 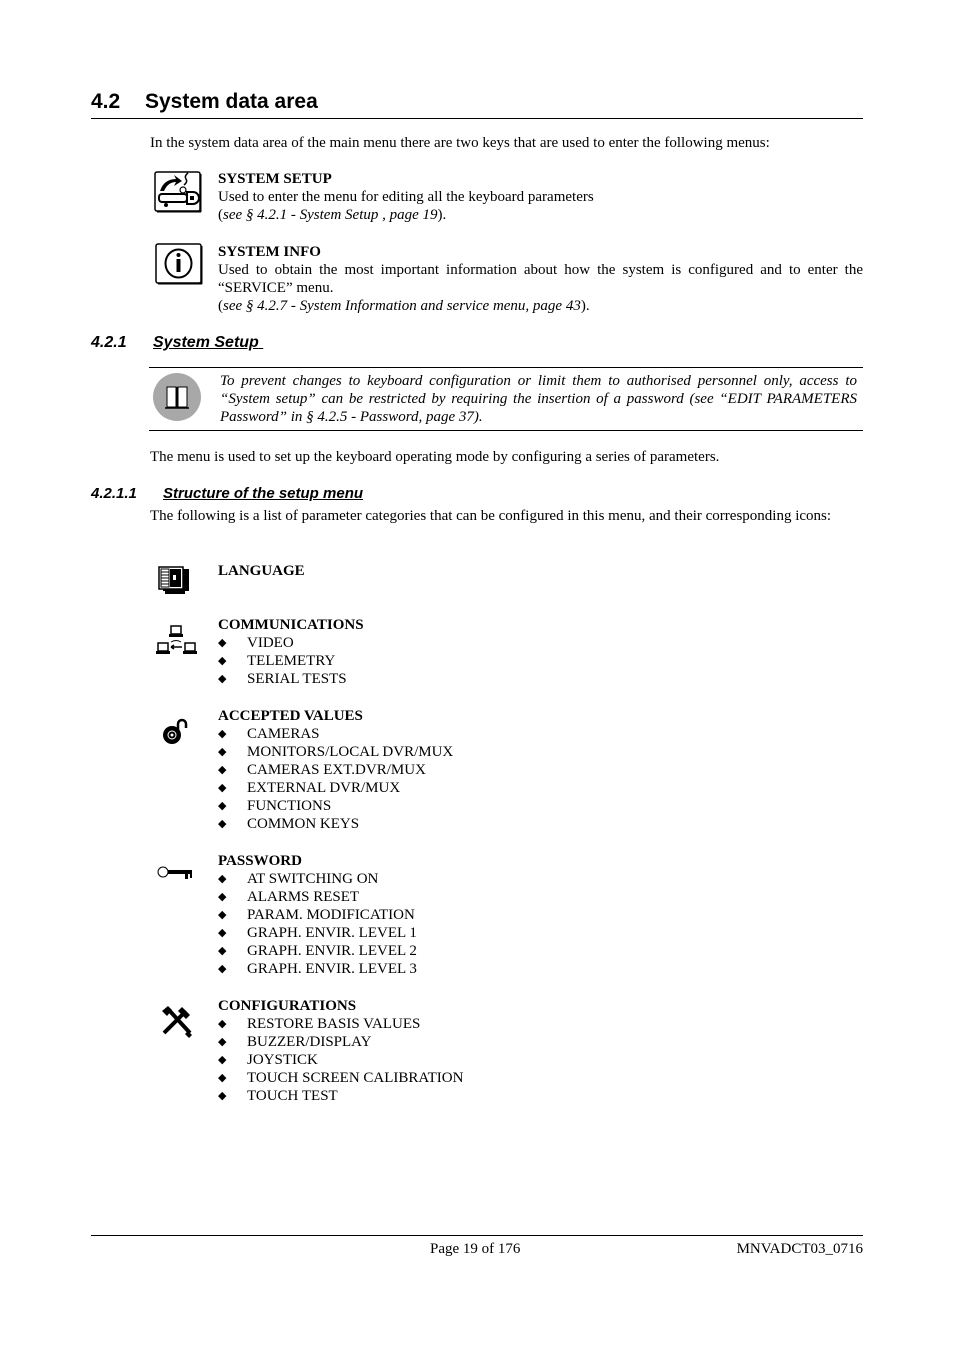 I want to click on subsubsection-number: 4.2.1.1, so click(x=114, y=493).